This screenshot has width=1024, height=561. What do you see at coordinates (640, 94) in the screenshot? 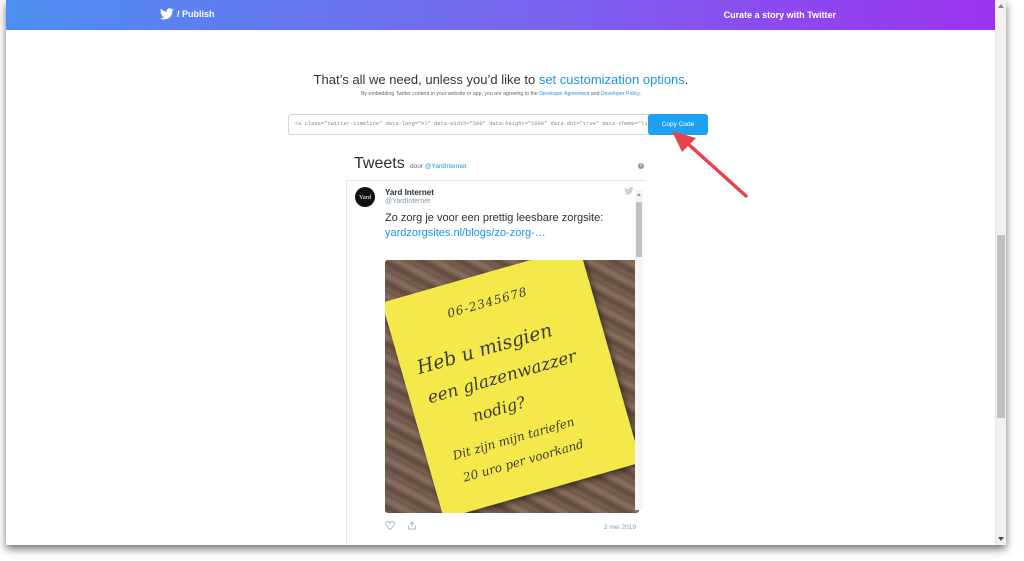
I see `terms-suffix: .` at bounding box center [640, 94].